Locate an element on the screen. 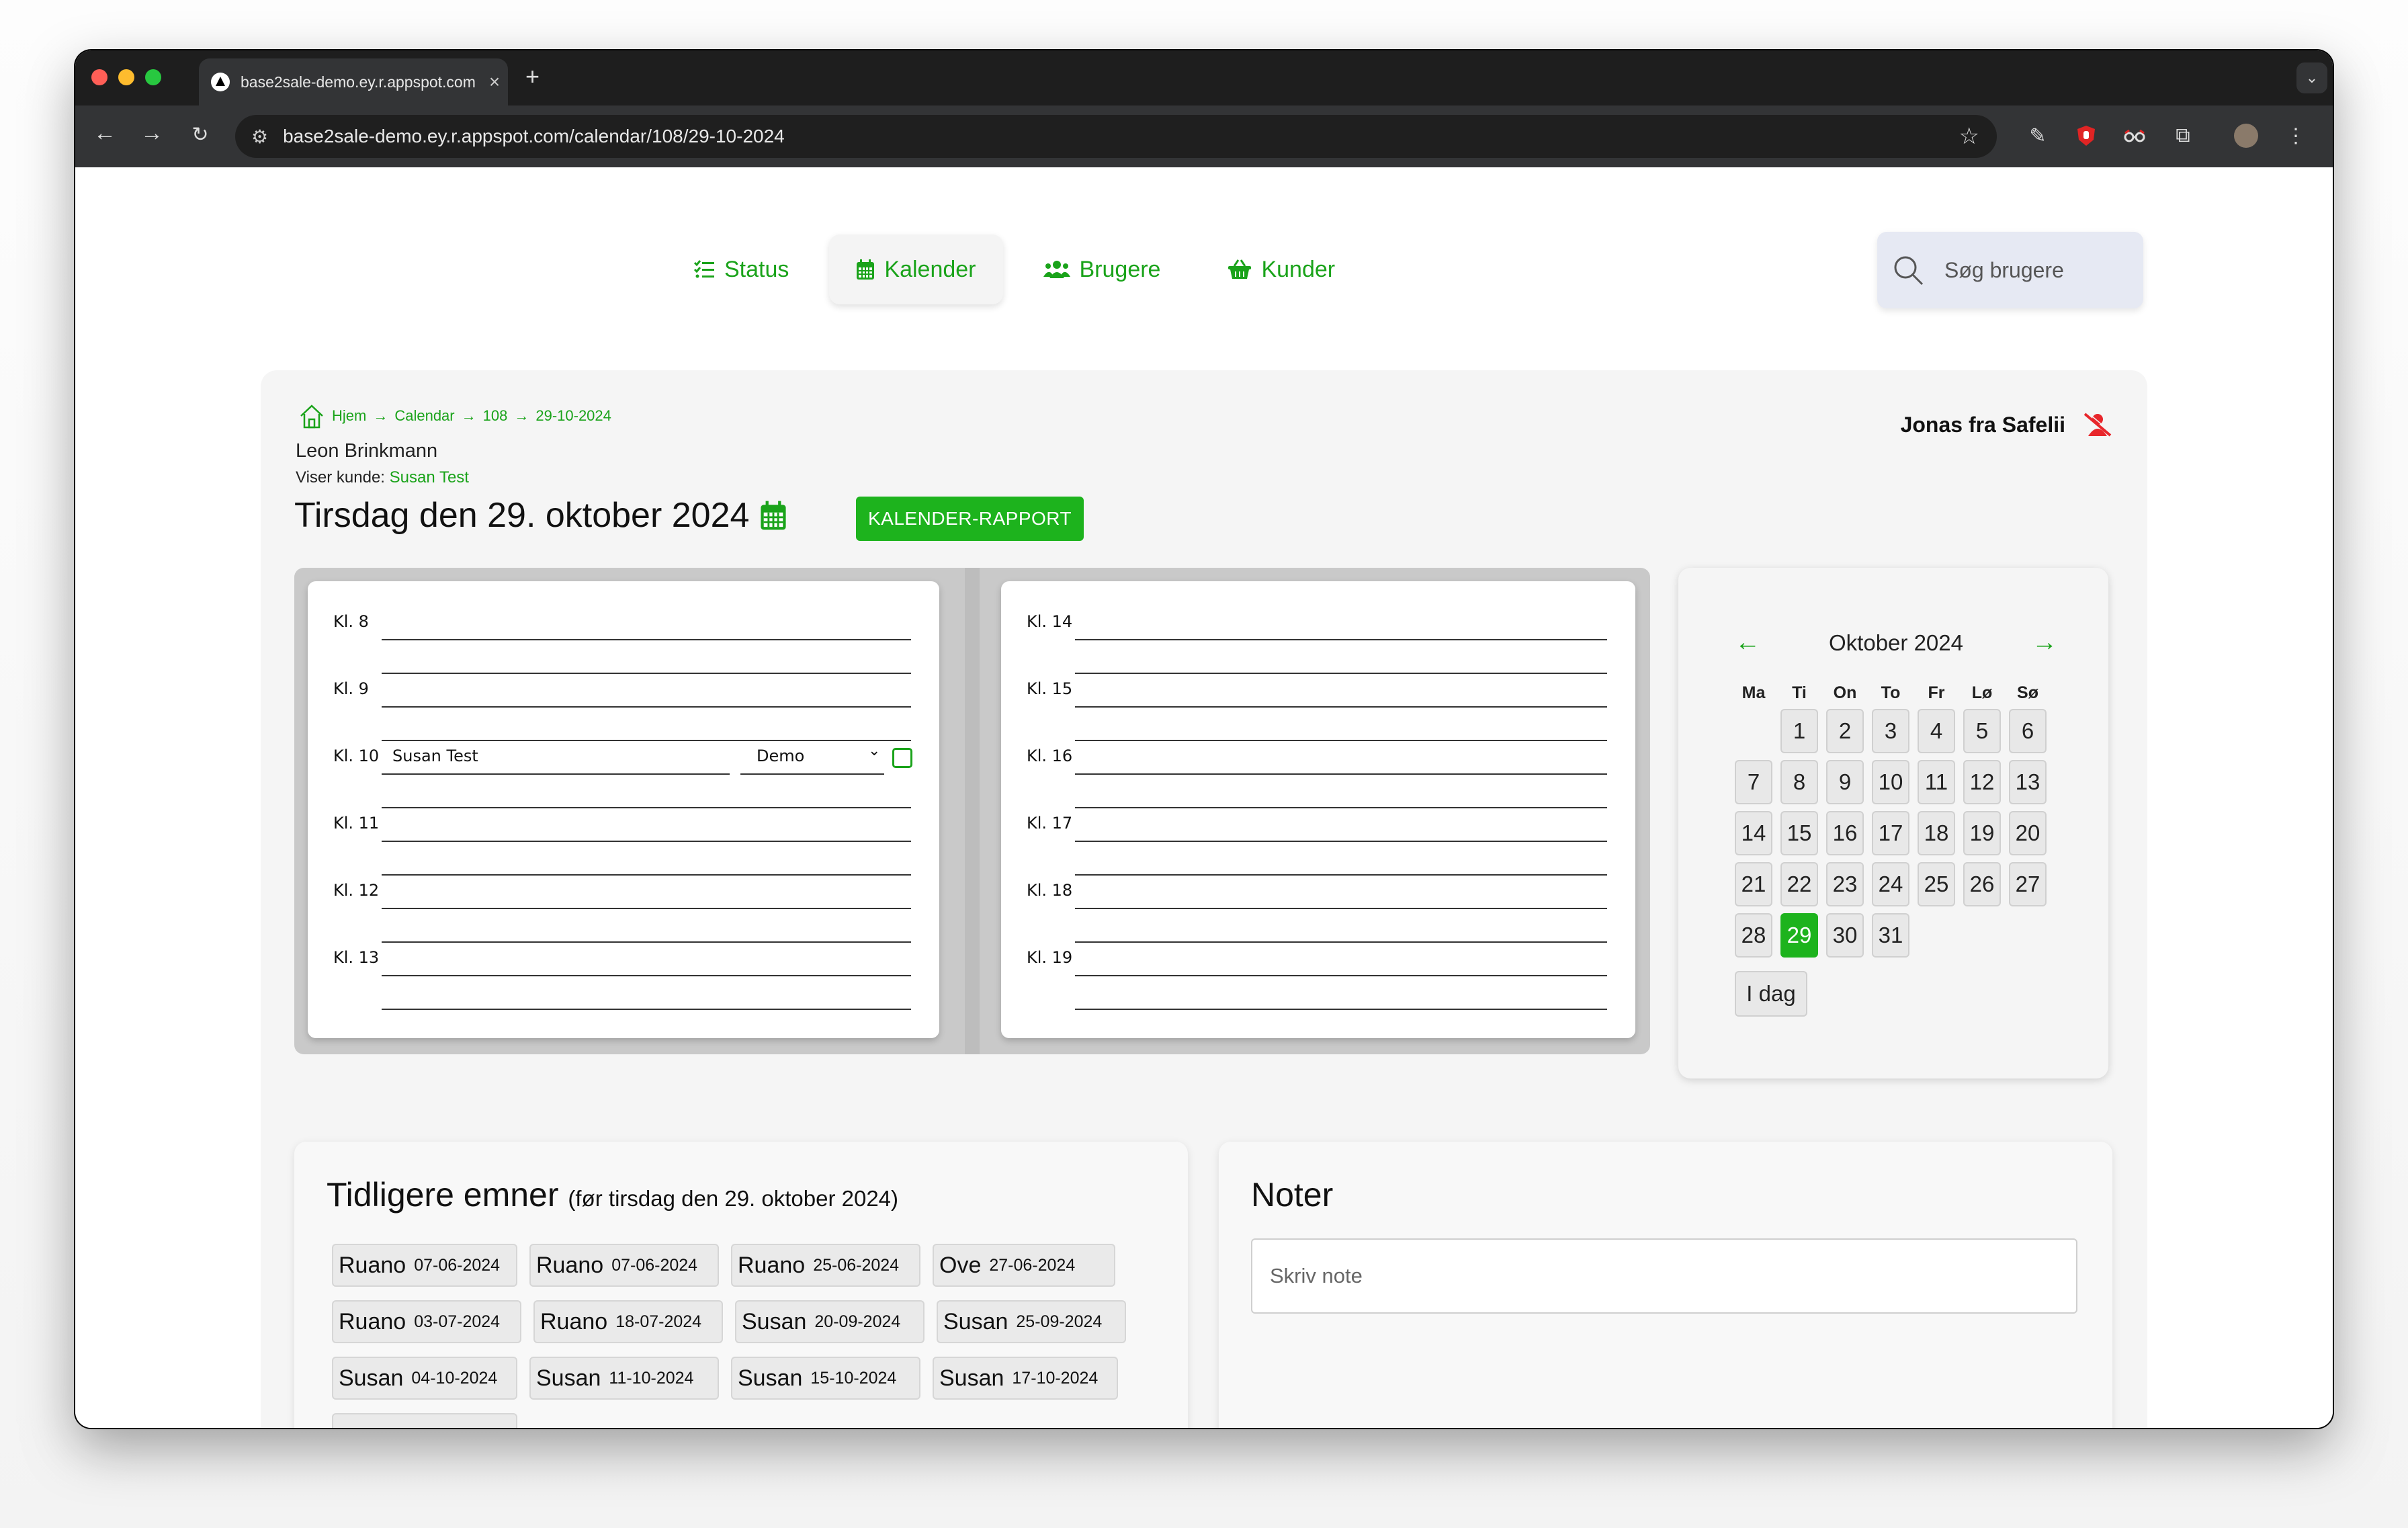 Image resolution: width=2408 pixels, height=1528 pixels. calendar-day: 21 is located at coordinates (1753, 884).